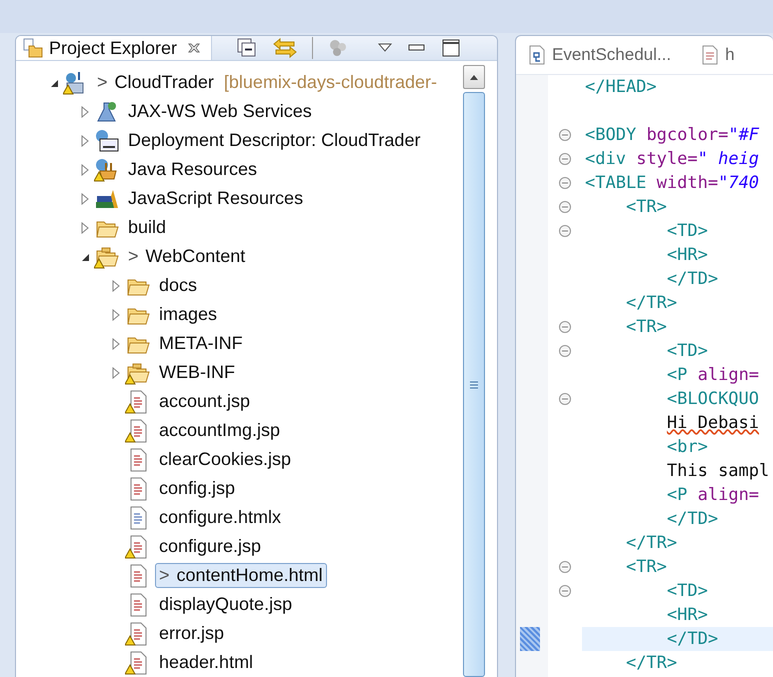 The image size is (773, 677). What do you see at coordinates (285, 48) in the screenshot?
I see `link-arrows-icon` at bounding box center [285, 48].